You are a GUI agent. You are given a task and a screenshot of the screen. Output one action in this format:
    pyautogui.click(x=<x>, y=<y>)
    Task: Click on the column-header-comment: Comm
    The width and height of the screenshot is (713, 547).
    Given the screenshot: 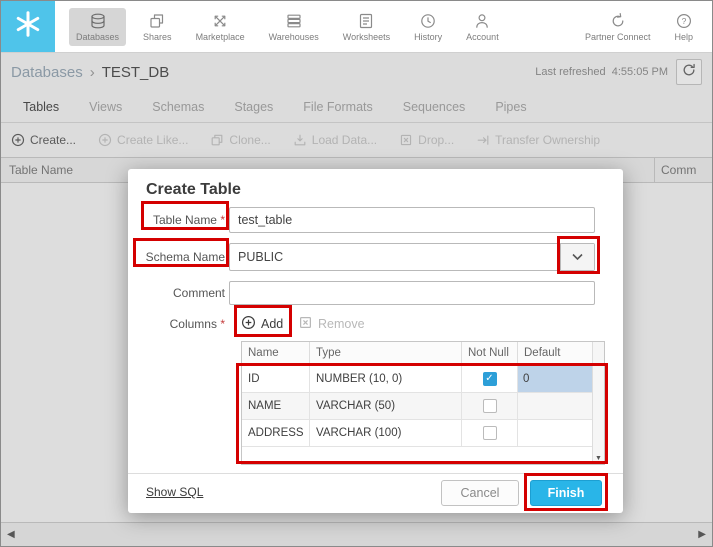 What is the action you would take?
    pyautogui.click(x=683, y=170)
    